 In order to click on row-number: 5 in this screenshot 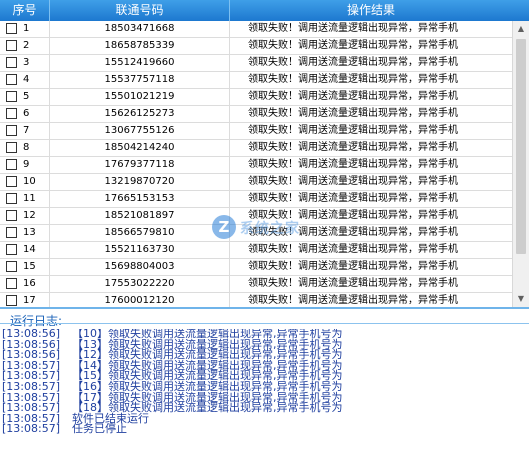, I will do `click(26, 96)`.